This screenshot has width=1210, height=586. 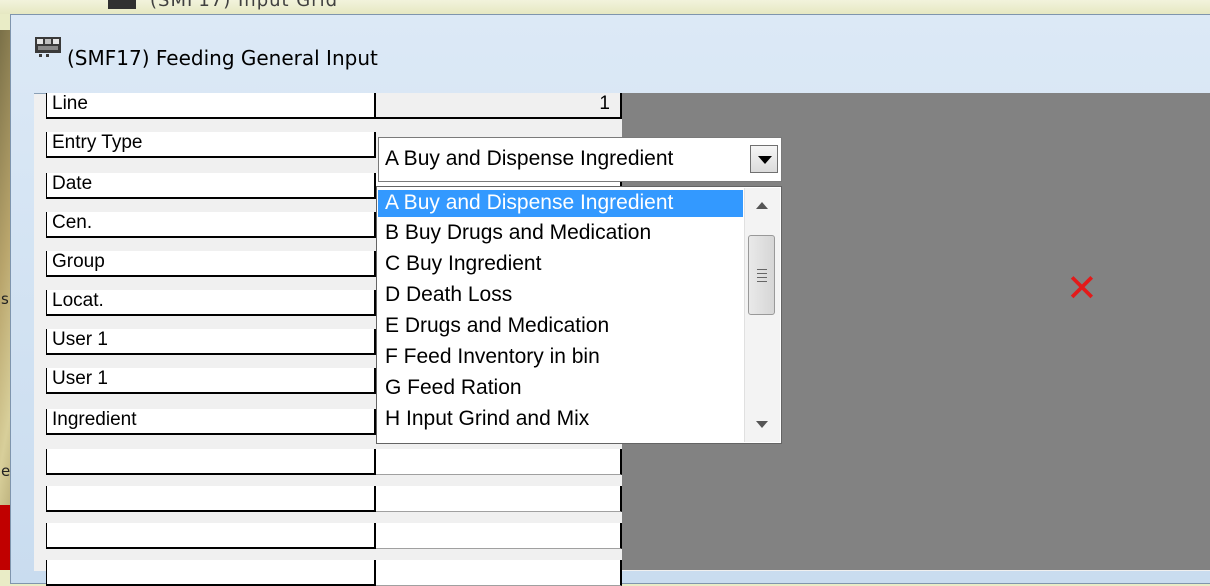 I want to click on window-title: (SMF17) Feeding General Input, so click(x=222, y=58).